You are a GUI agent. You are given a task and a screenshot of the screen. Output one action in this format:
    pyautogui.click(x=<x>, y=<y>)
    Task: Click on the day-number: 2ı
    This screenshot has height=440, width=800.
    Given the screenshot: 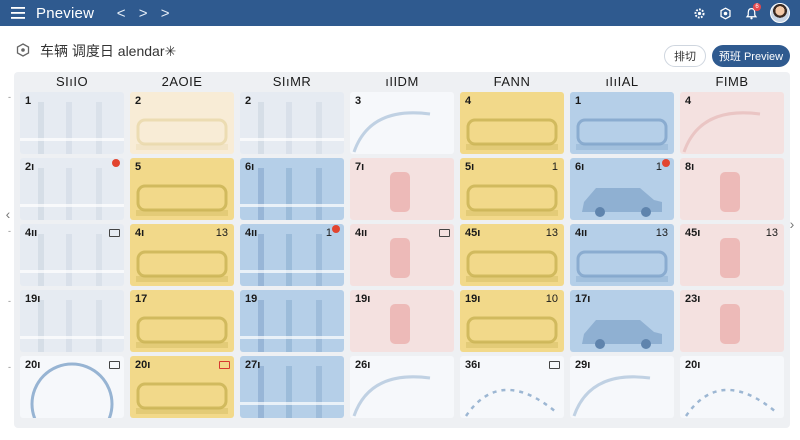 What is the action you would take?
    pyautogui.click(x=30, y=167)
    